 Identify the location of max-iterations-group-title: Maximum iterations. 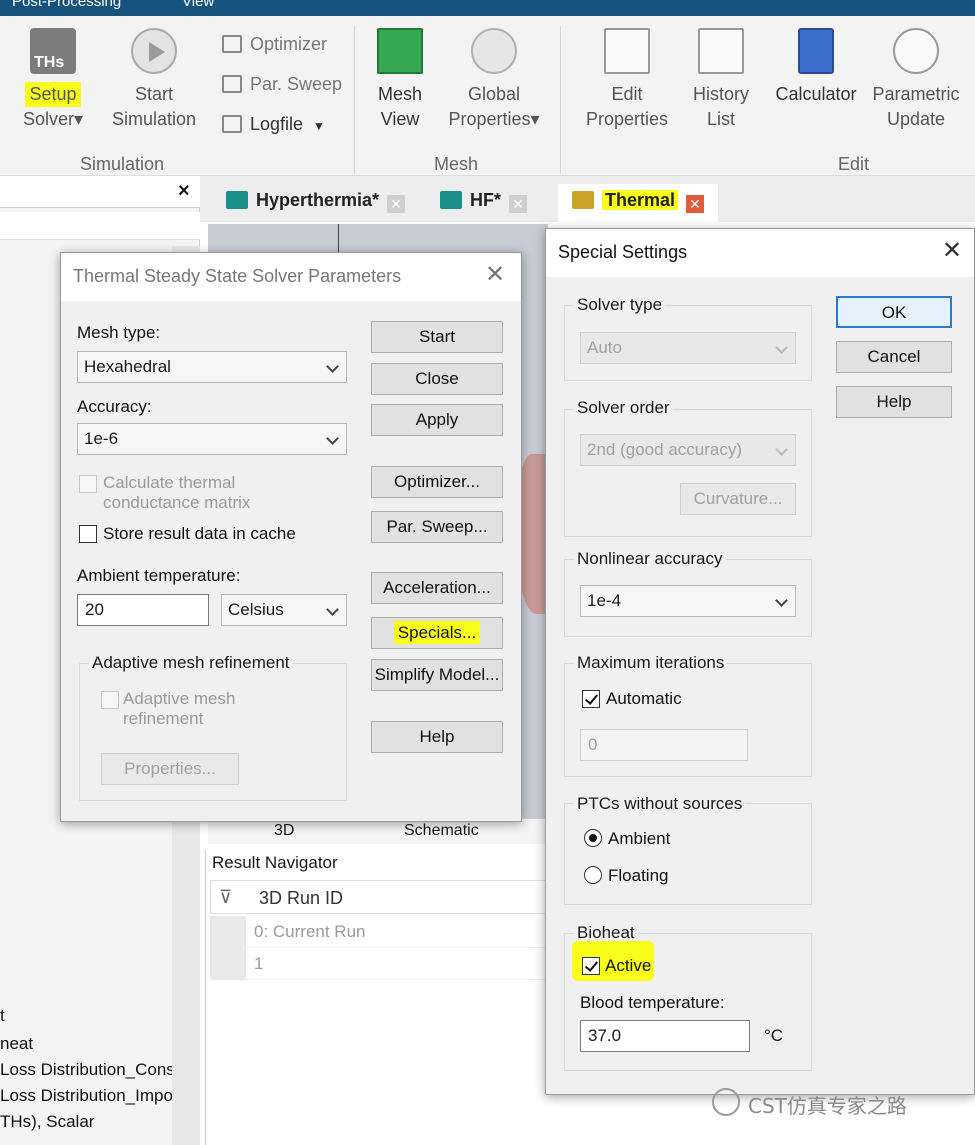
(651, 663).